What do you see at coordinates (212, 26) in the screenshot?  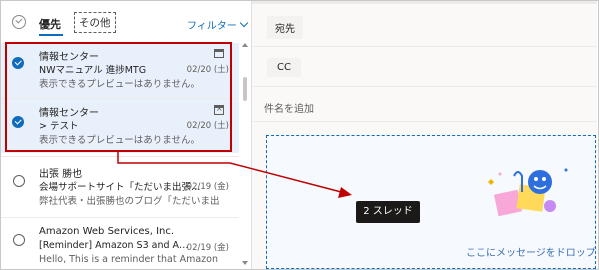 I see `filter-label: フィルター` at bounding box center [212, 26].